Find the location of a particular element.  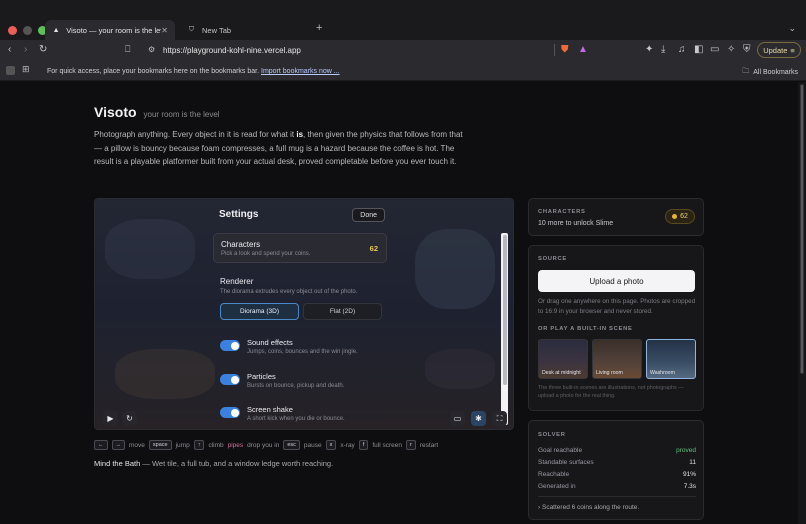

restart-icon: ↻ is located at coordinates (129, 418).